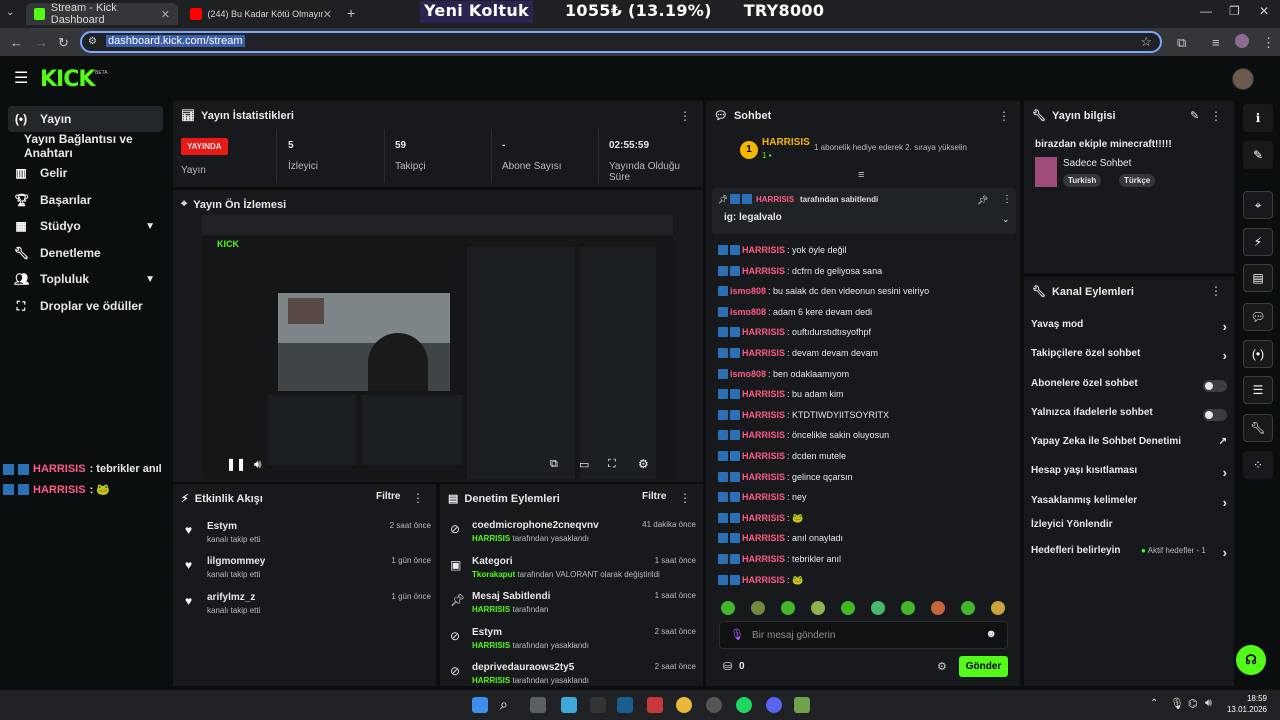 The image size is (1280, 720). What do you see at coordinates (16, 42) in the screenshot?
I see `back-icon: ←` at bounding box center [16, 42].